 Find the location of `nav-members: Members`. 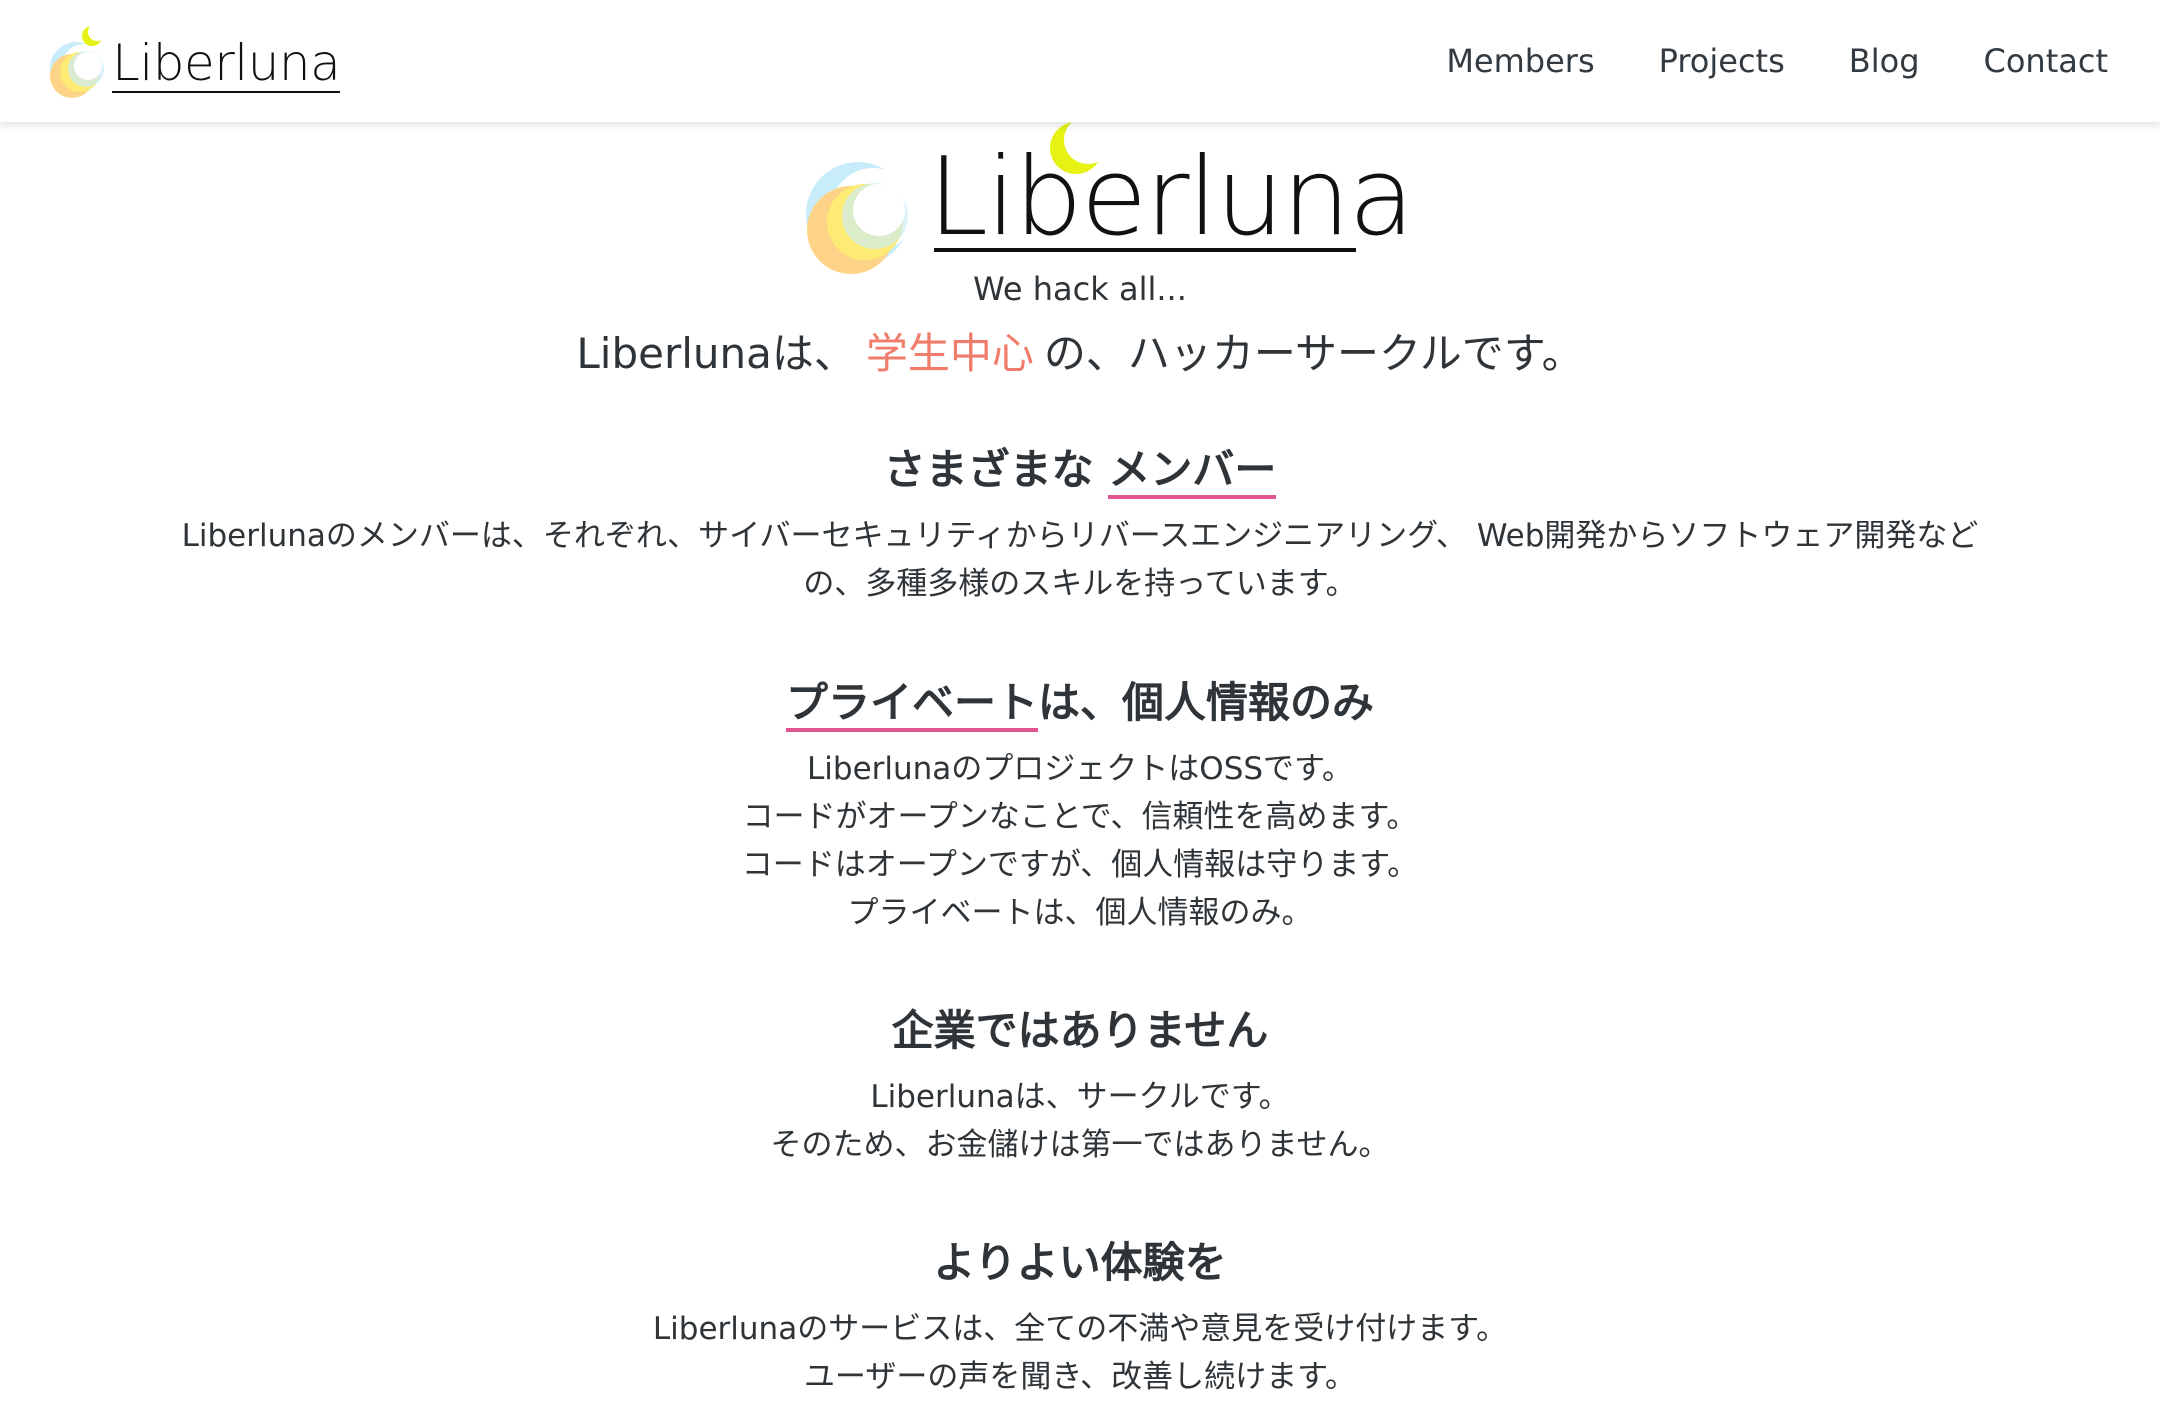

nav-members: Members is located at coordinates (1520, 61).